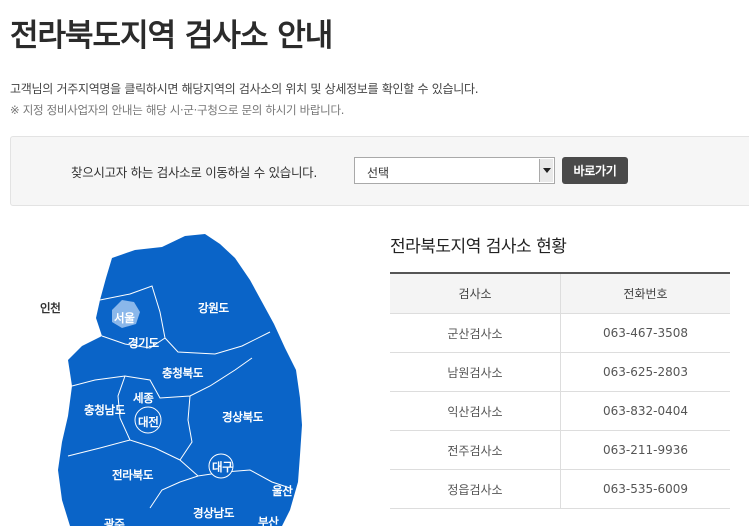 This screenshot has height=532, width=749. I want to click on station-select-value: 선택, so click(378, 173).